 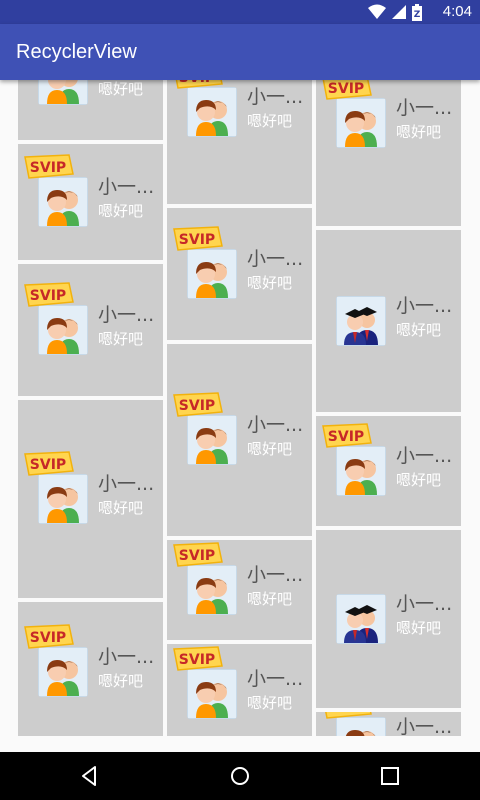 I want to click on wifi-icon, so click(x=377, y=11).